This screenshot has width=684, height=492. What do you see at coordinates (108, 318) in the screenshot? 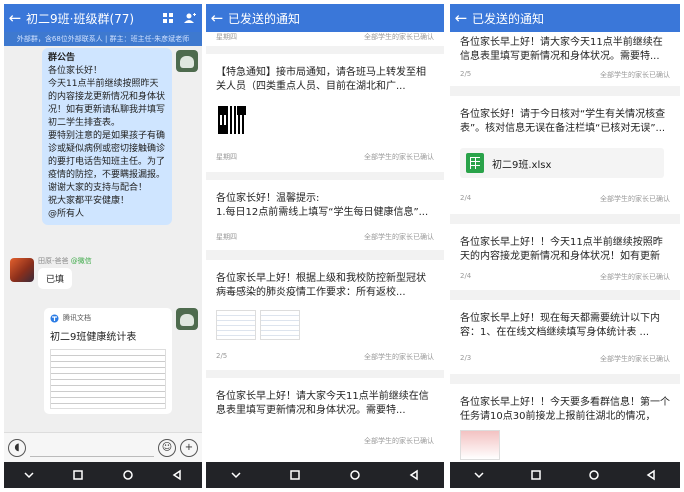
I see `doc-source: 腾讯文档` at bounding box center [108, 318].